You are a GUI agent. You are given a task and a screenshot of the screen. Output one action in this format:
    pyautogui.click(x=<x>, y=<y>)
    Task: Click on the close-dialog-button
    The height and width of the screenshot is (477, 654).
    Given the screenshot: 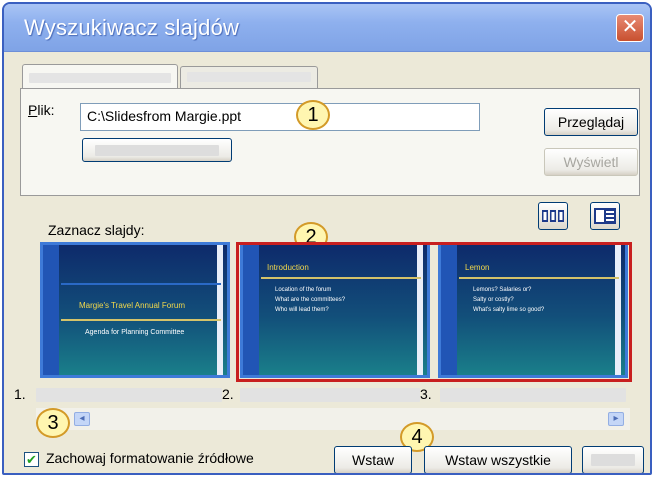 What is the action you would take?
    pyautogui.click(x=613, y=459)
    